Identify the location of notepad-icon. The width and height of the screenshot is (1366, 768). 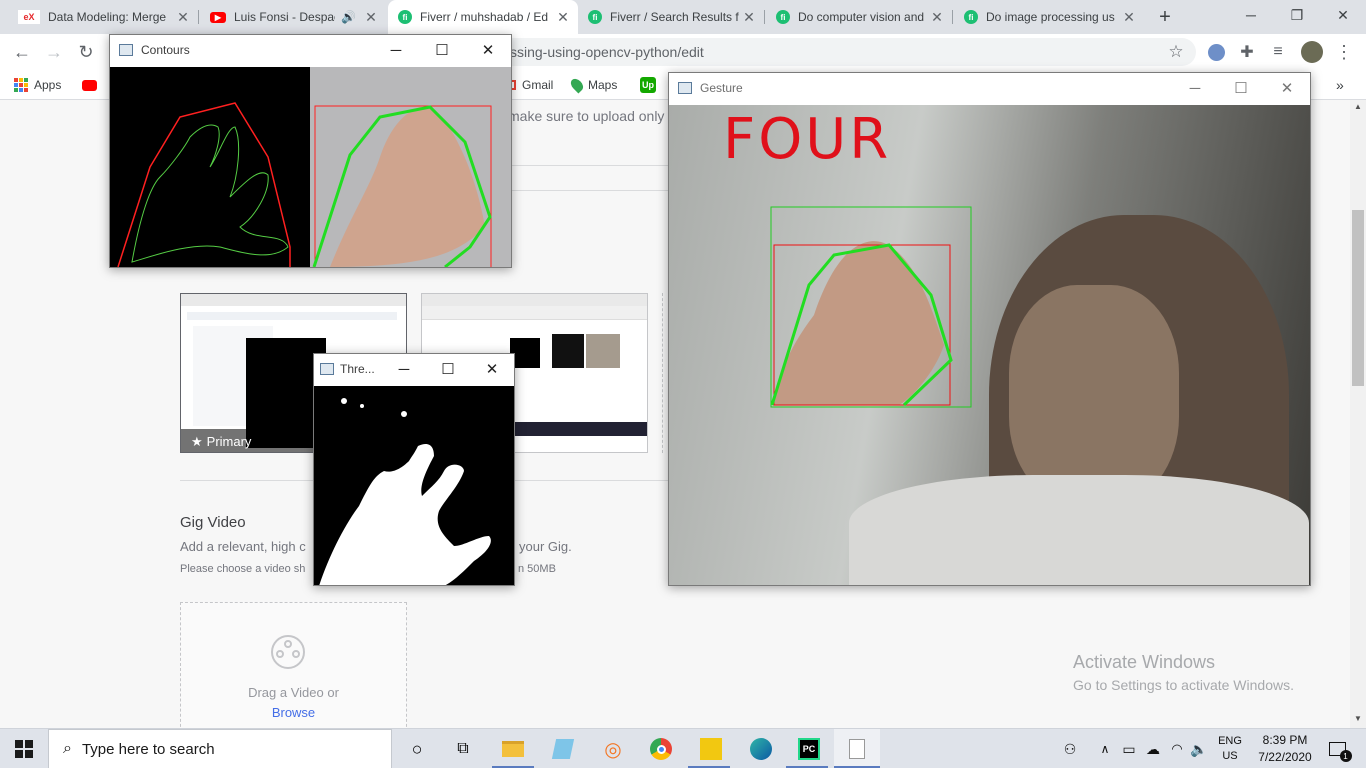
(563, 748).